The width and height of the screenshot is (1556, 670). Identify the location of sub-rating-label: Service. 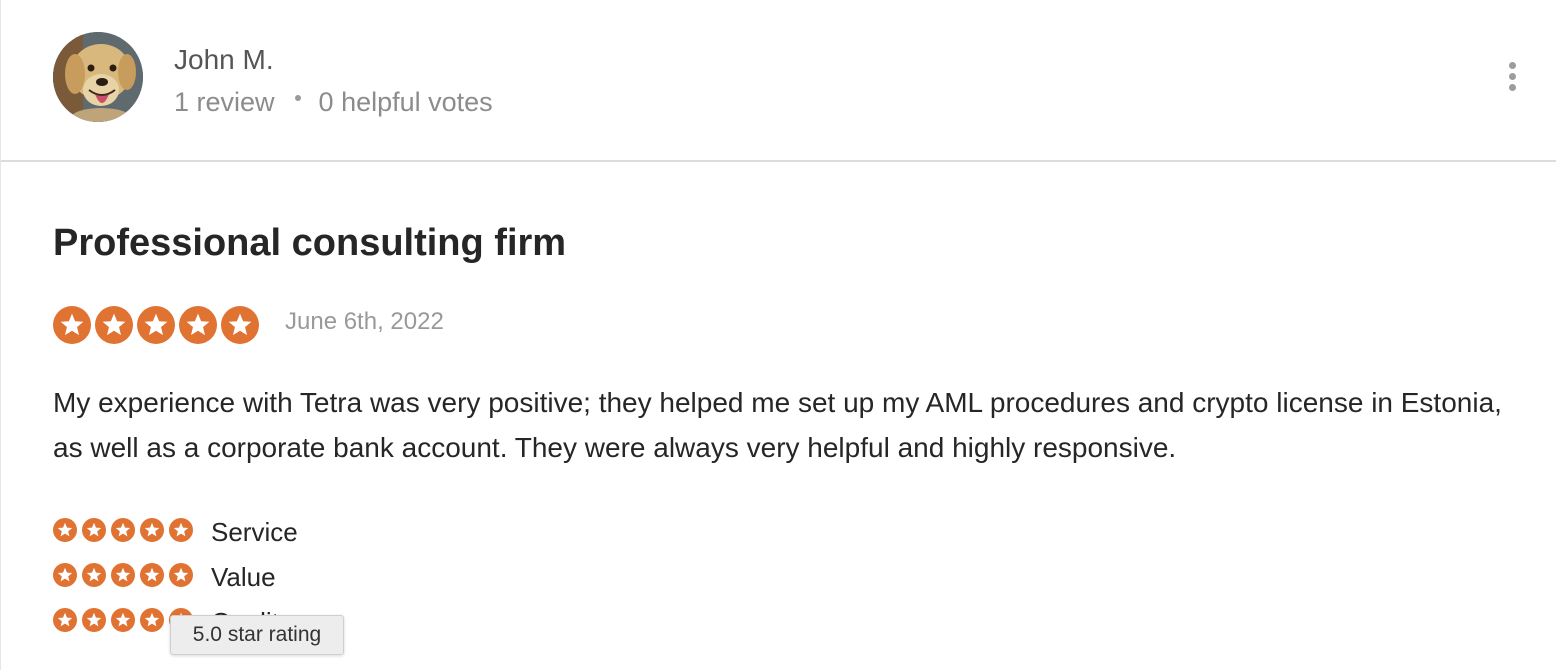
(254, 531).